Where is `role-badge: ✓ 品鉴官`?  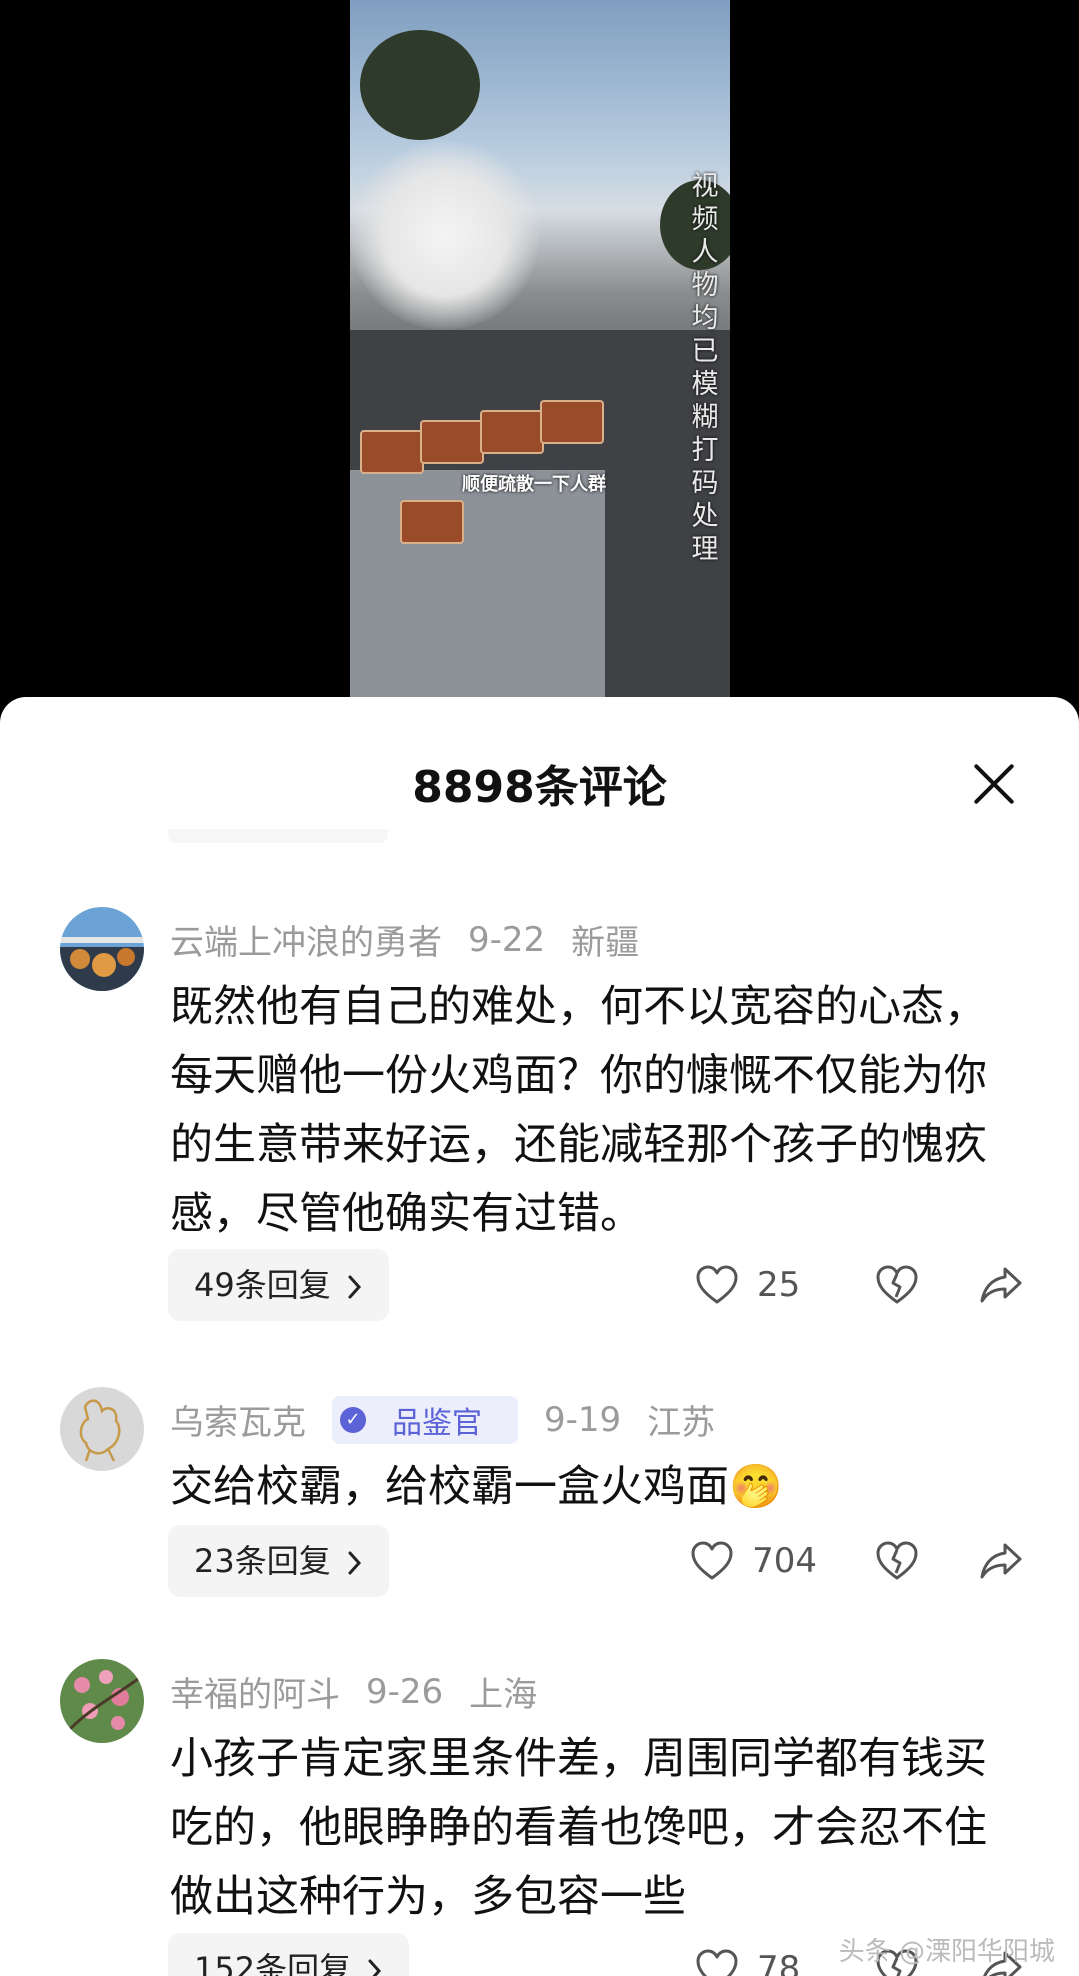
role-badge: ✓ 品鉴官 is located at coordinates (425, 1419).